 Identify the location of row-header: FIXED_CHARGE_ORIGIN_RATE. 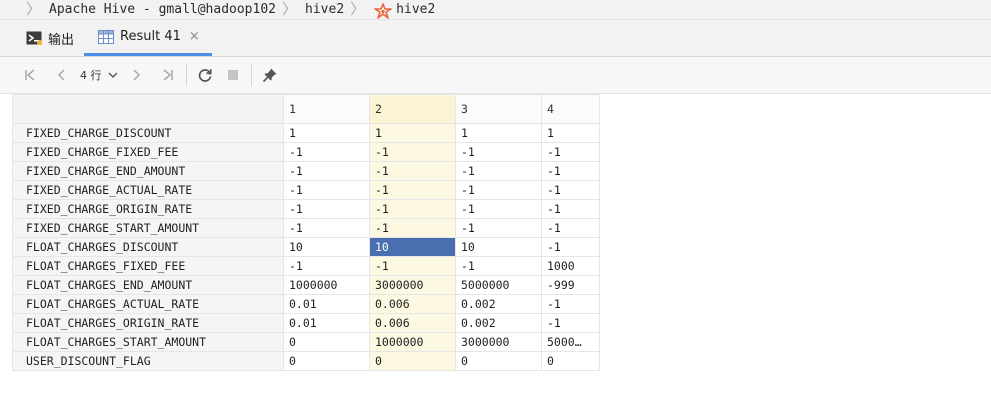
(148, 209).